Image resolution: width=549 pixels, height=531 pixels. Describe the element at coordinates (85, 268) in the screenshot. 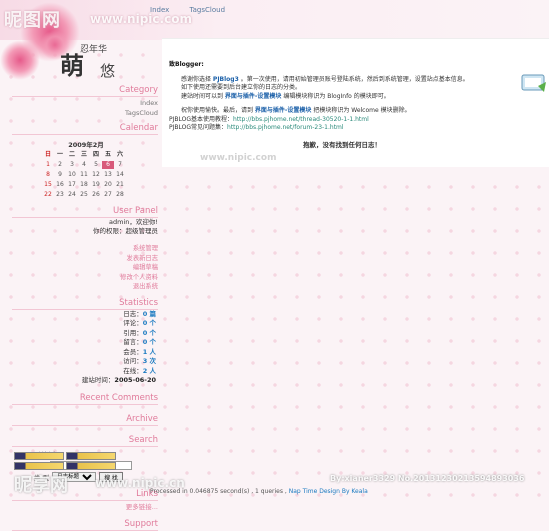

I see `admin-link-drafts: 编辑草稿` at that location.